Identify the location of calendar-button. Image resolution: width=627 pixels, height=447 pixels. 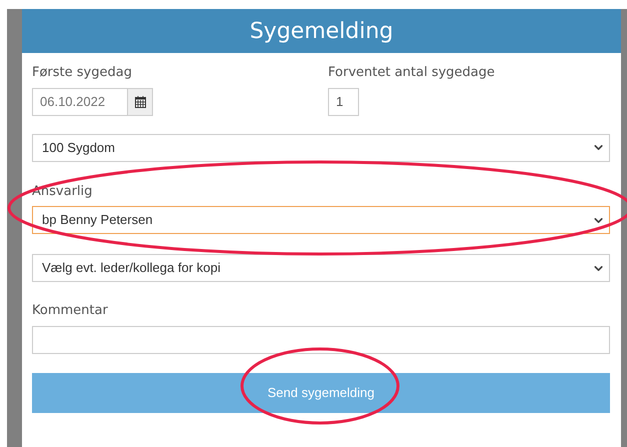
(139, 101).